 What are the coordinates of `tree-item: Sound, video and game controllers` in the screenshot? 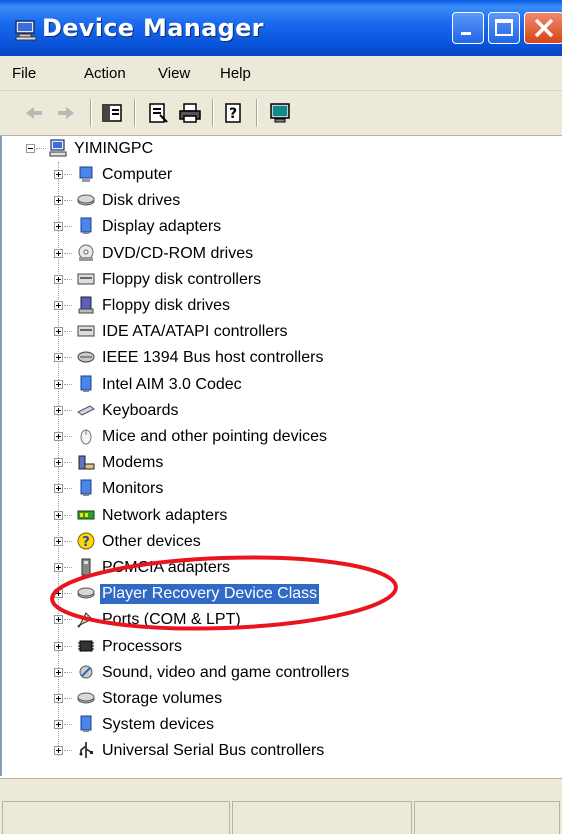 It's located at (282, 673).